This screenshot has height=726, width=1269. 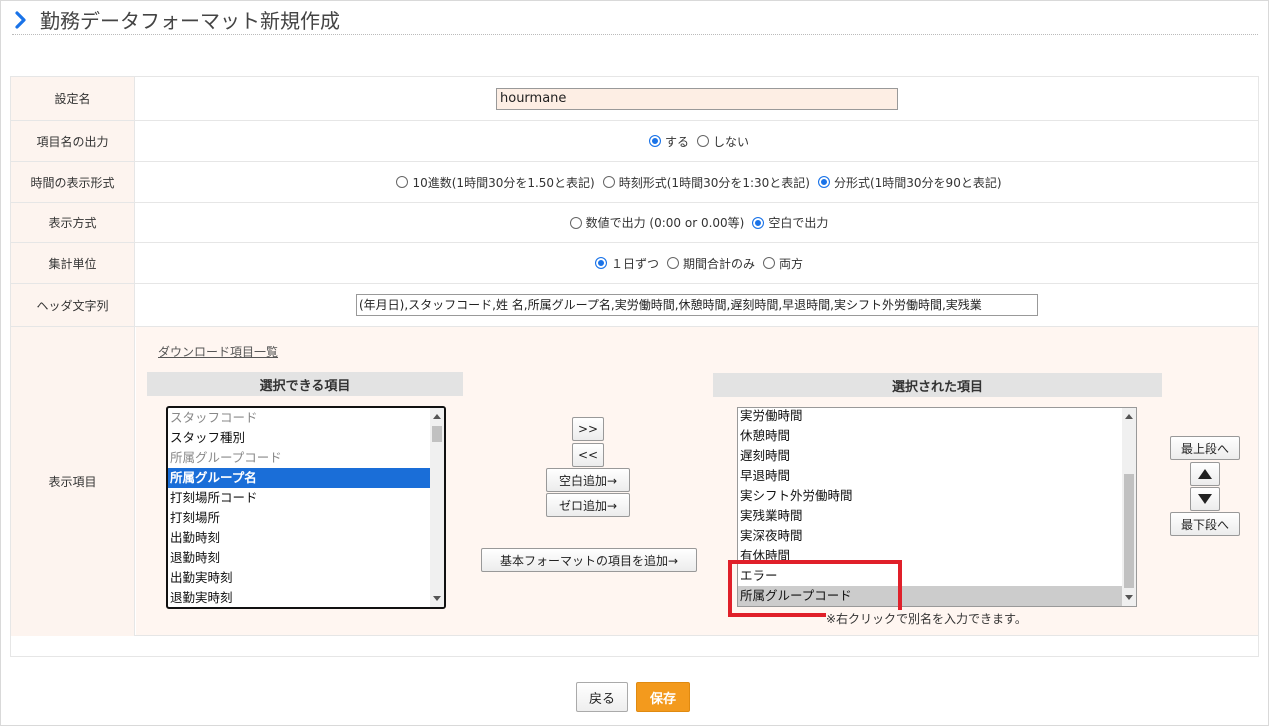 What do you see at coordinates (218, 351) in the screenshot?
I see `download-items-link: ダウンロード項目一覧` at bounding box center [218, 351].